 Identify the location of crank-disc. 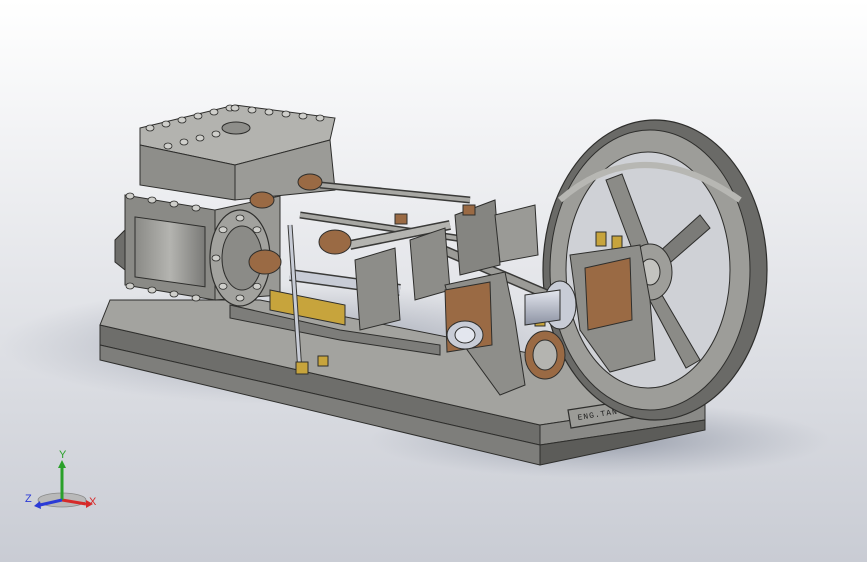
(545, 355).